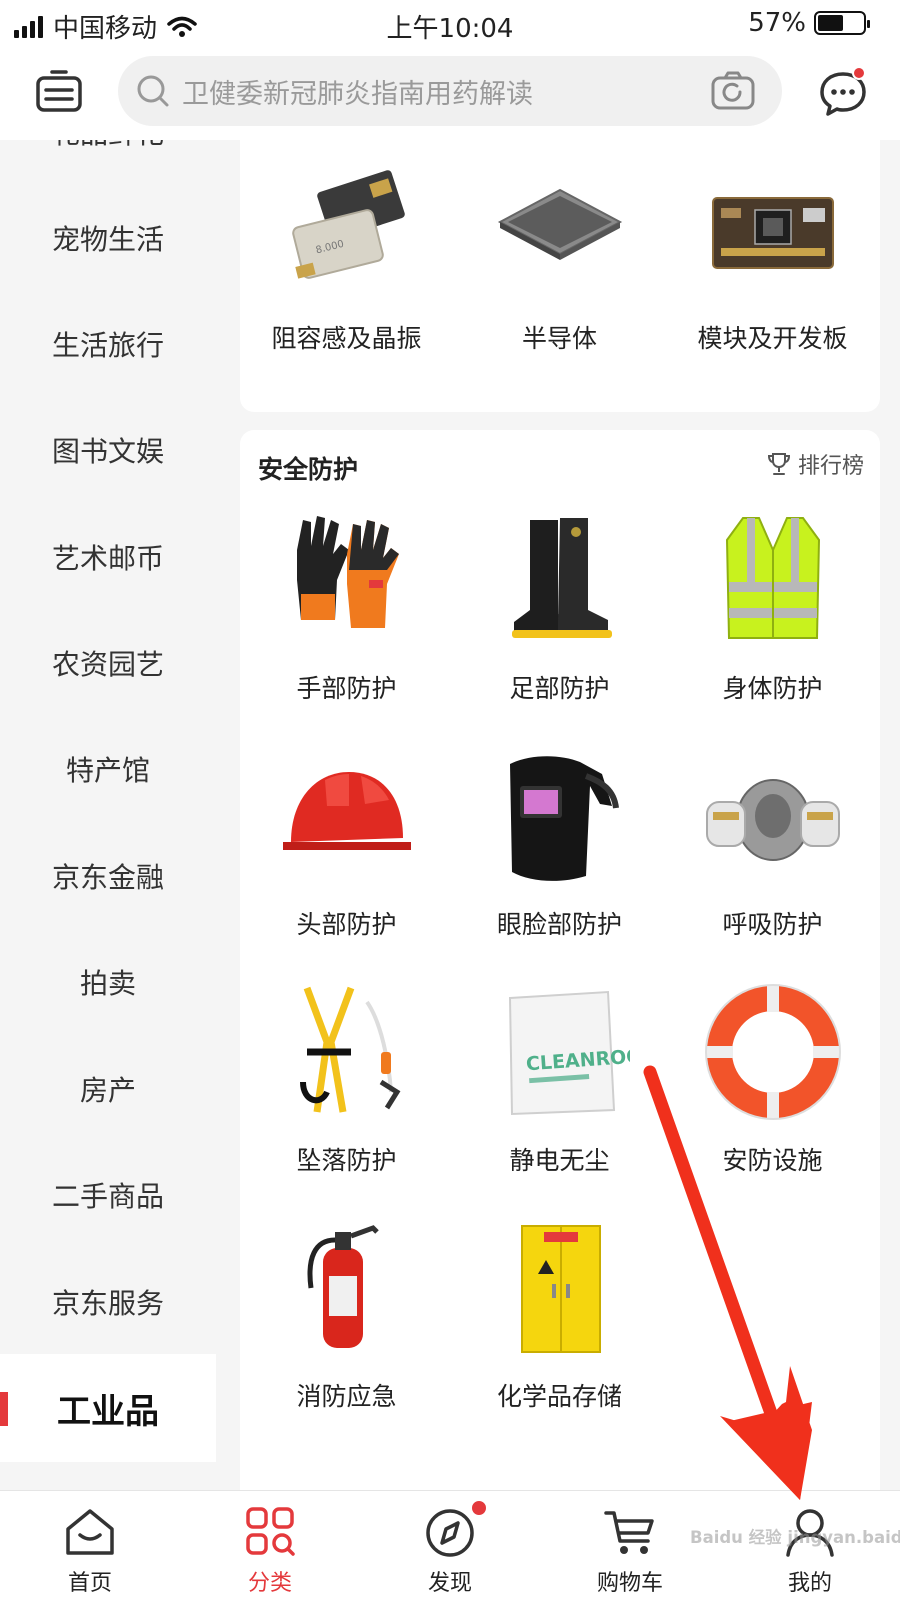 This screenshot has width=900, height=1600. What do you see at coordinates (809, 23) in the screenshot?
I see `status-right: 57%` at bounding box center [809, 23].